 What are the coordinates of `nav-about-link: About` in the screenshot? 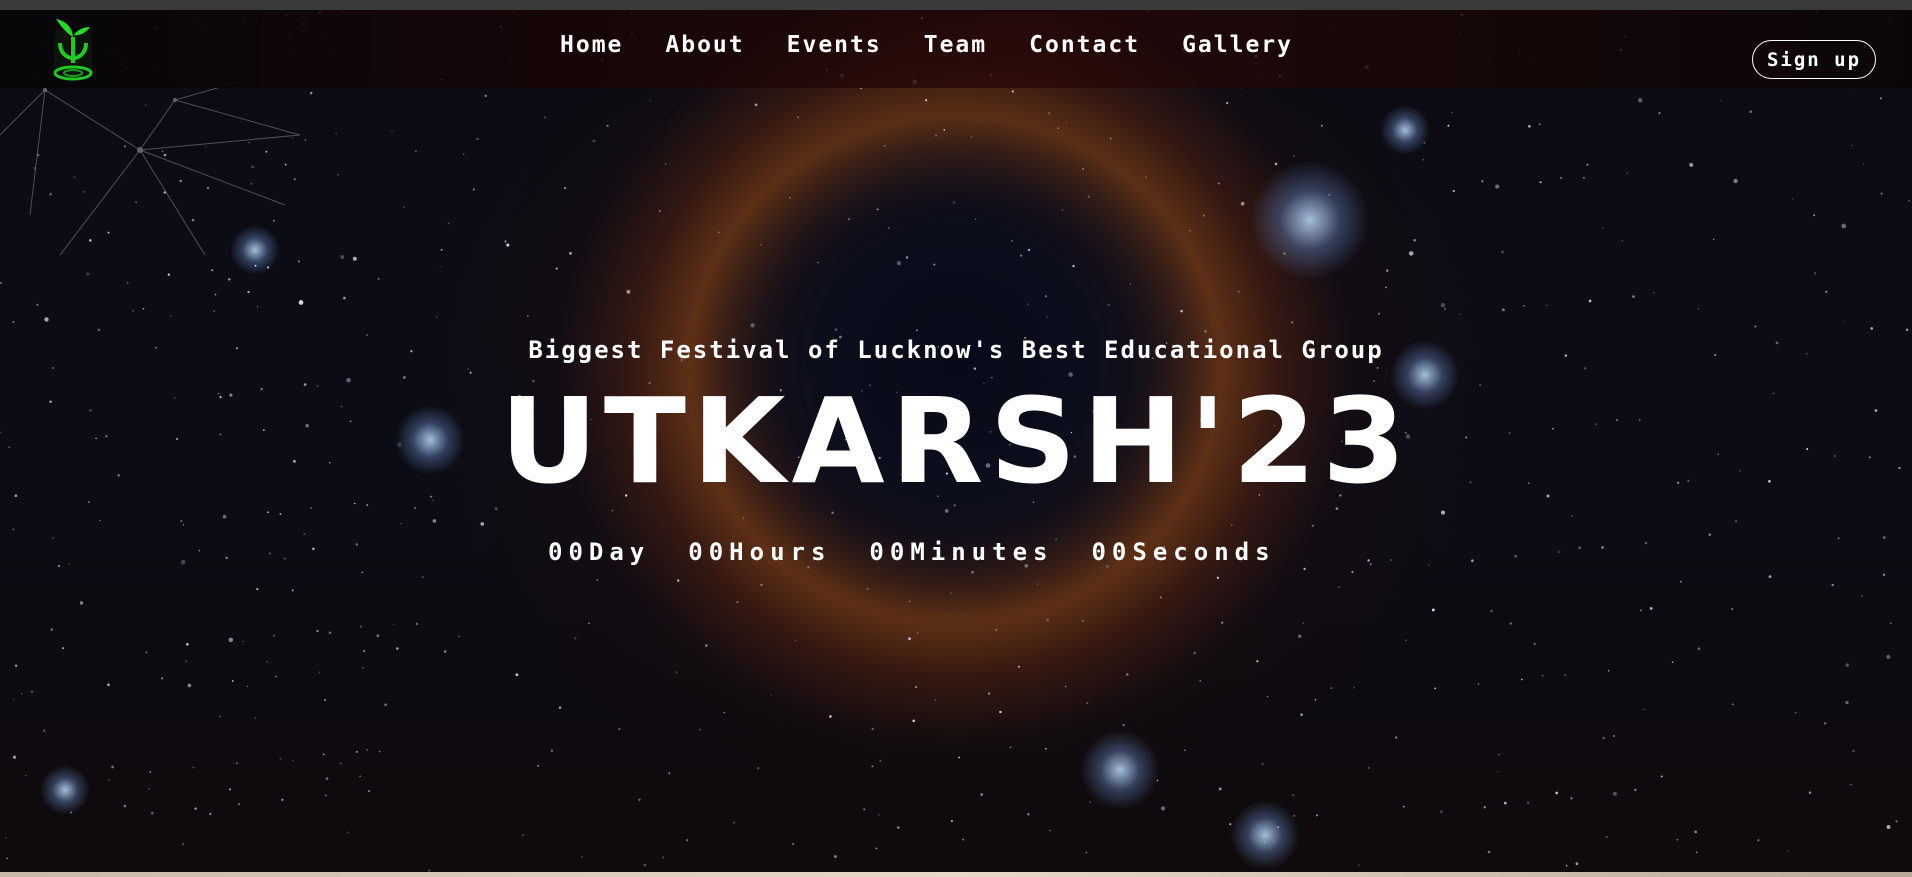 It's located at (704, 45).